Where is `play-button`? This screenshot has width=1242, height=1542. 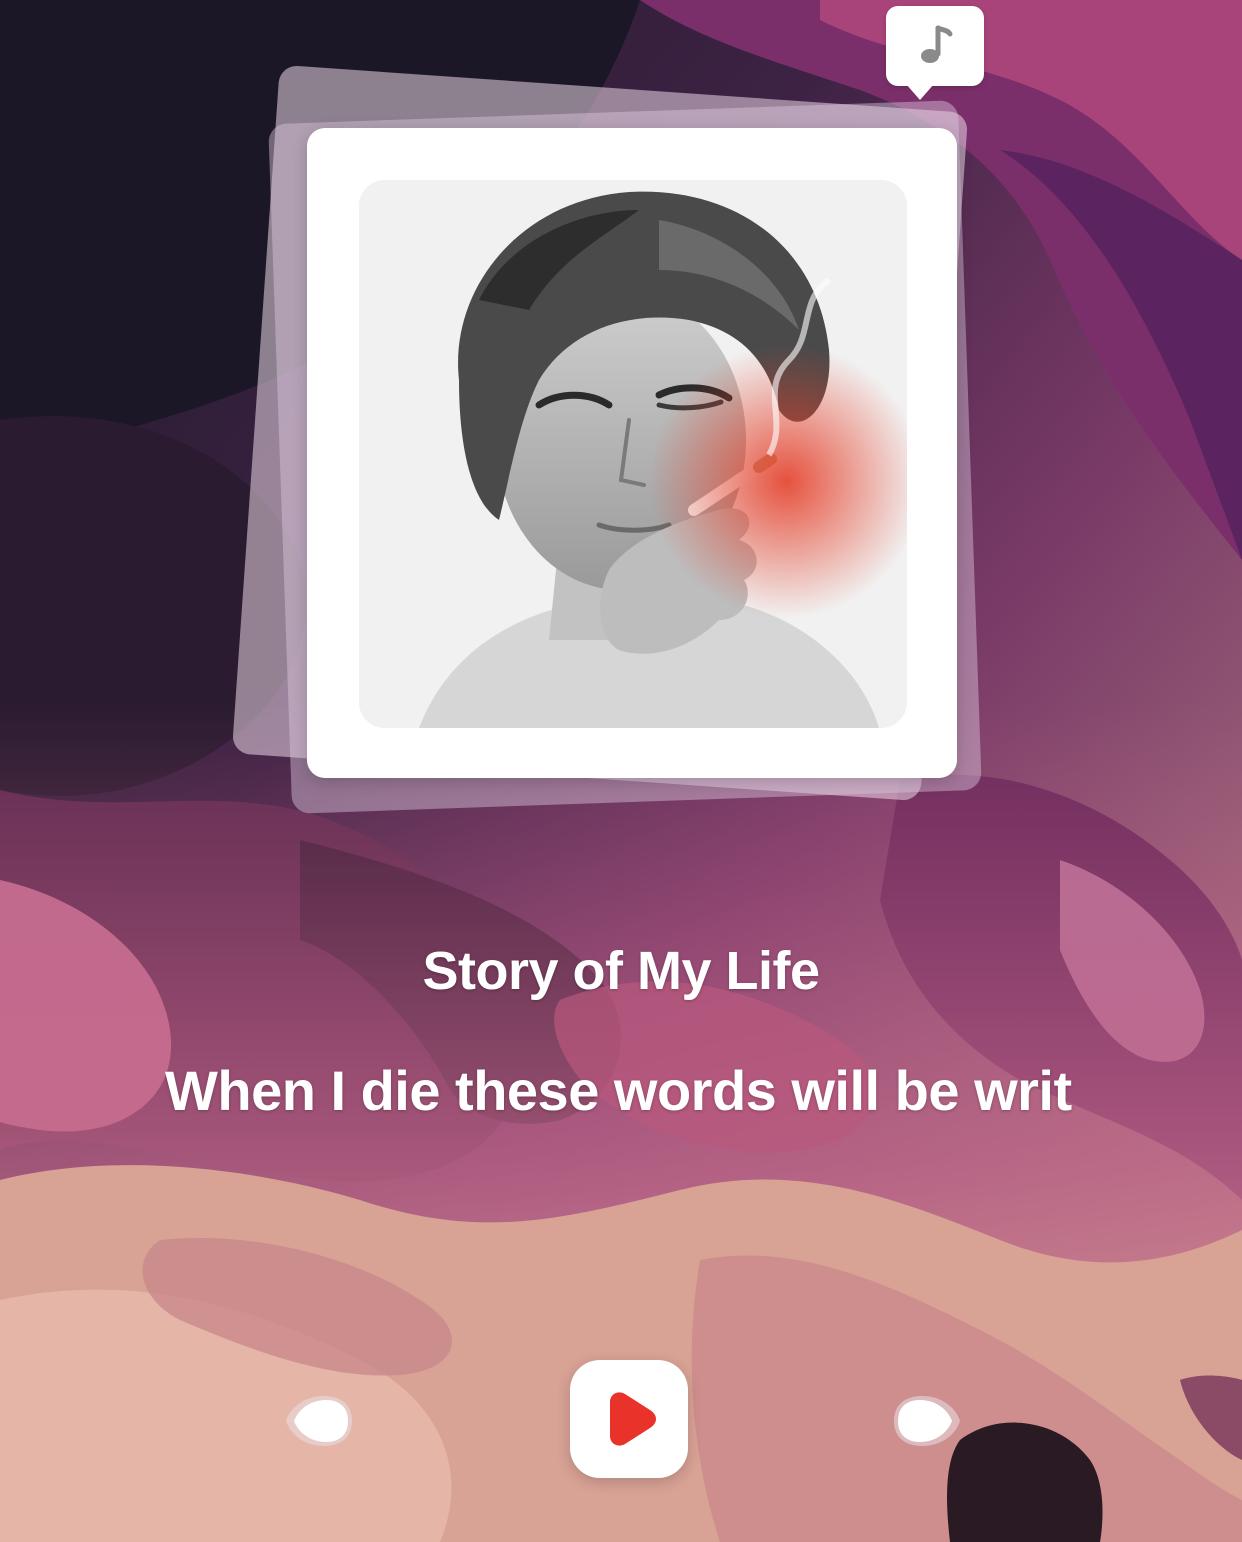
play-button is located at coordinates (629, 1419).